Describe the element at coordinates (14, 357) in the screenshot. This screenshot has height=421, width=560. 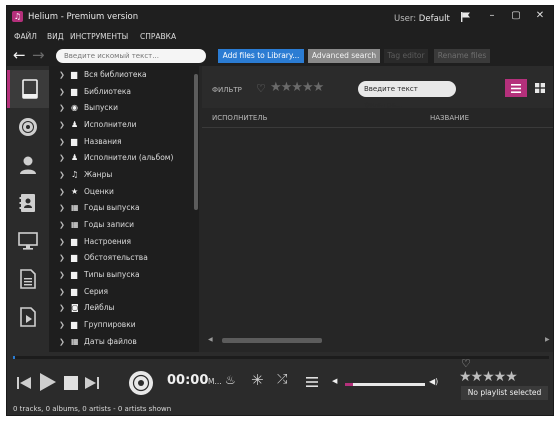
I see `seek-position` at that location.